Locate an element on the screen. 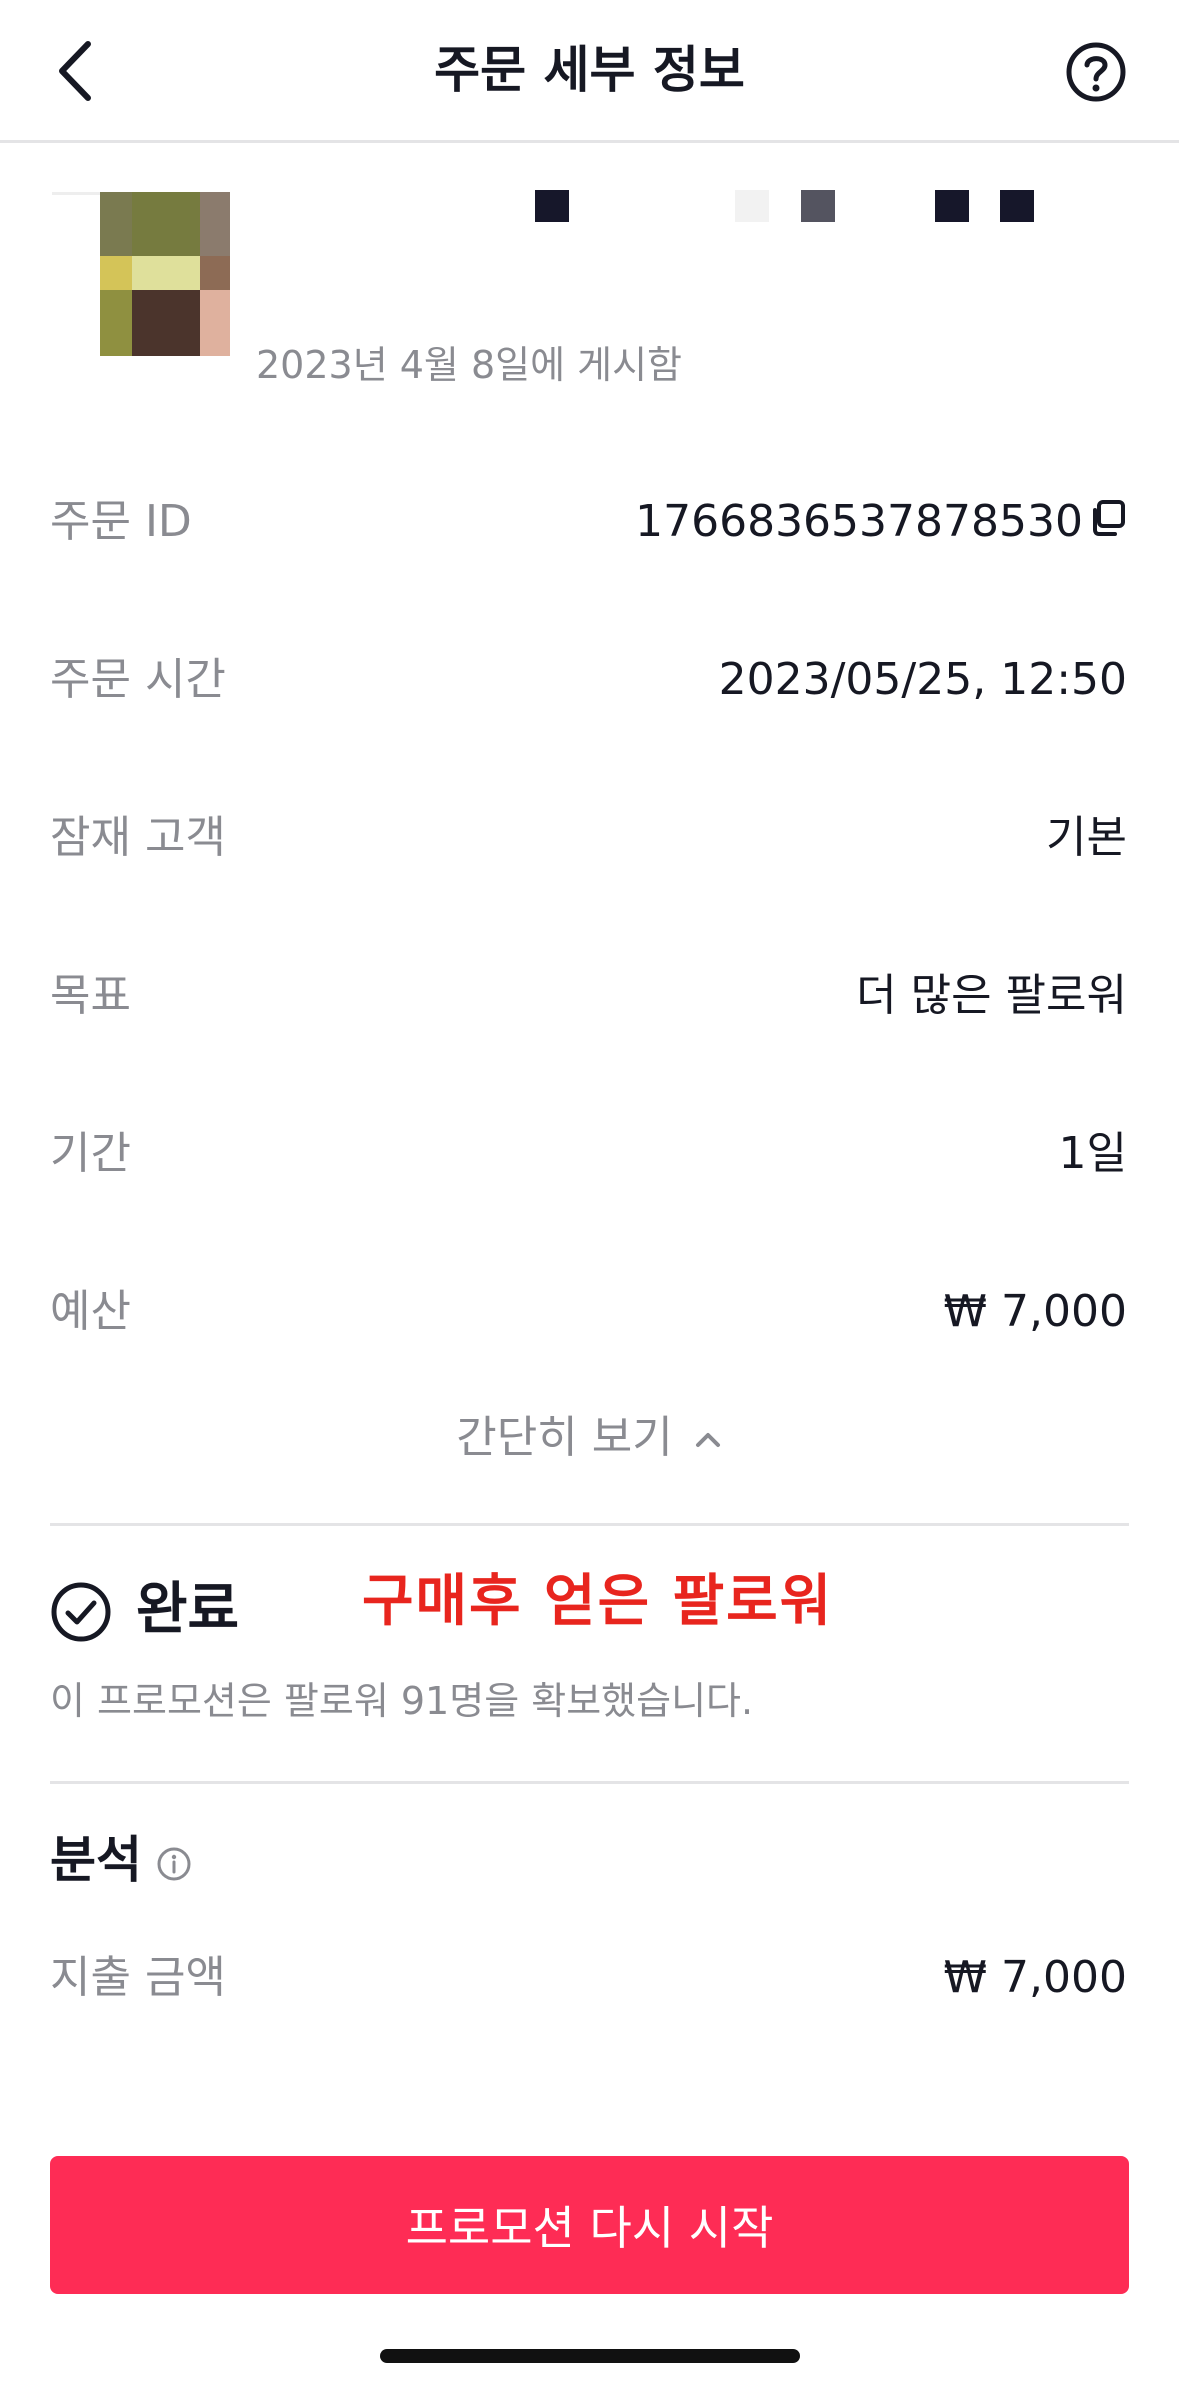  top-bar: 주문 세부 정보 is located at coordinates (589, 71).